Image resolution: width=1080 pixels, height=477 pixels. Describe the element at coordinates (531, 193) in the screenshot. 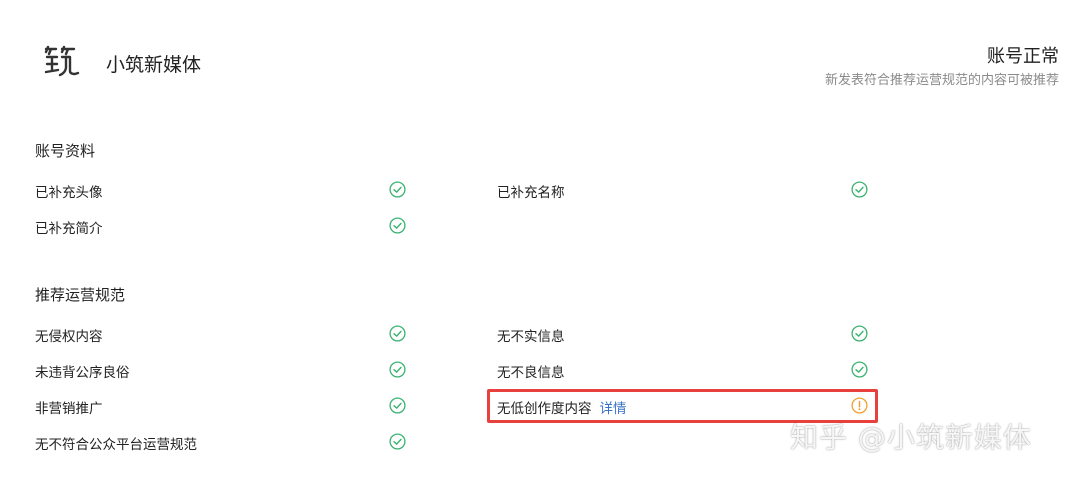

I see `profile-item-name: 已补充名称` at that location.